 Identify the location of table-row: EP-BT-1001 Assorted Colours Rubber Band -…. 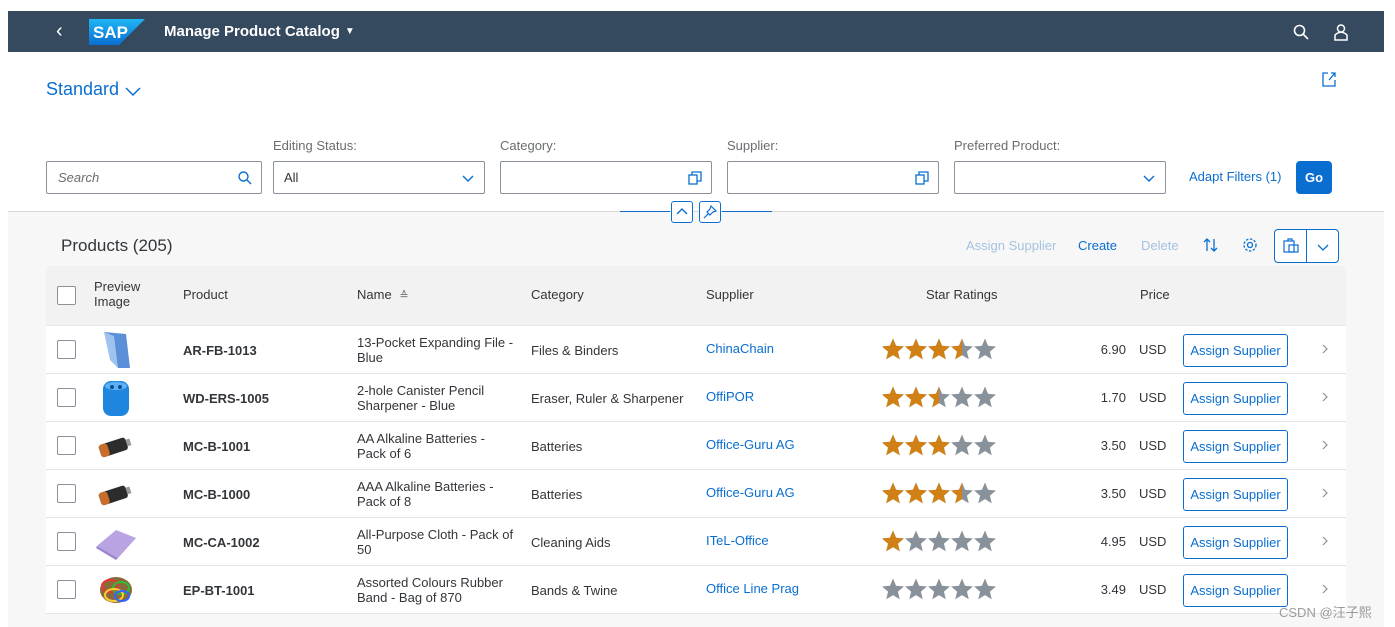
(696, 590).